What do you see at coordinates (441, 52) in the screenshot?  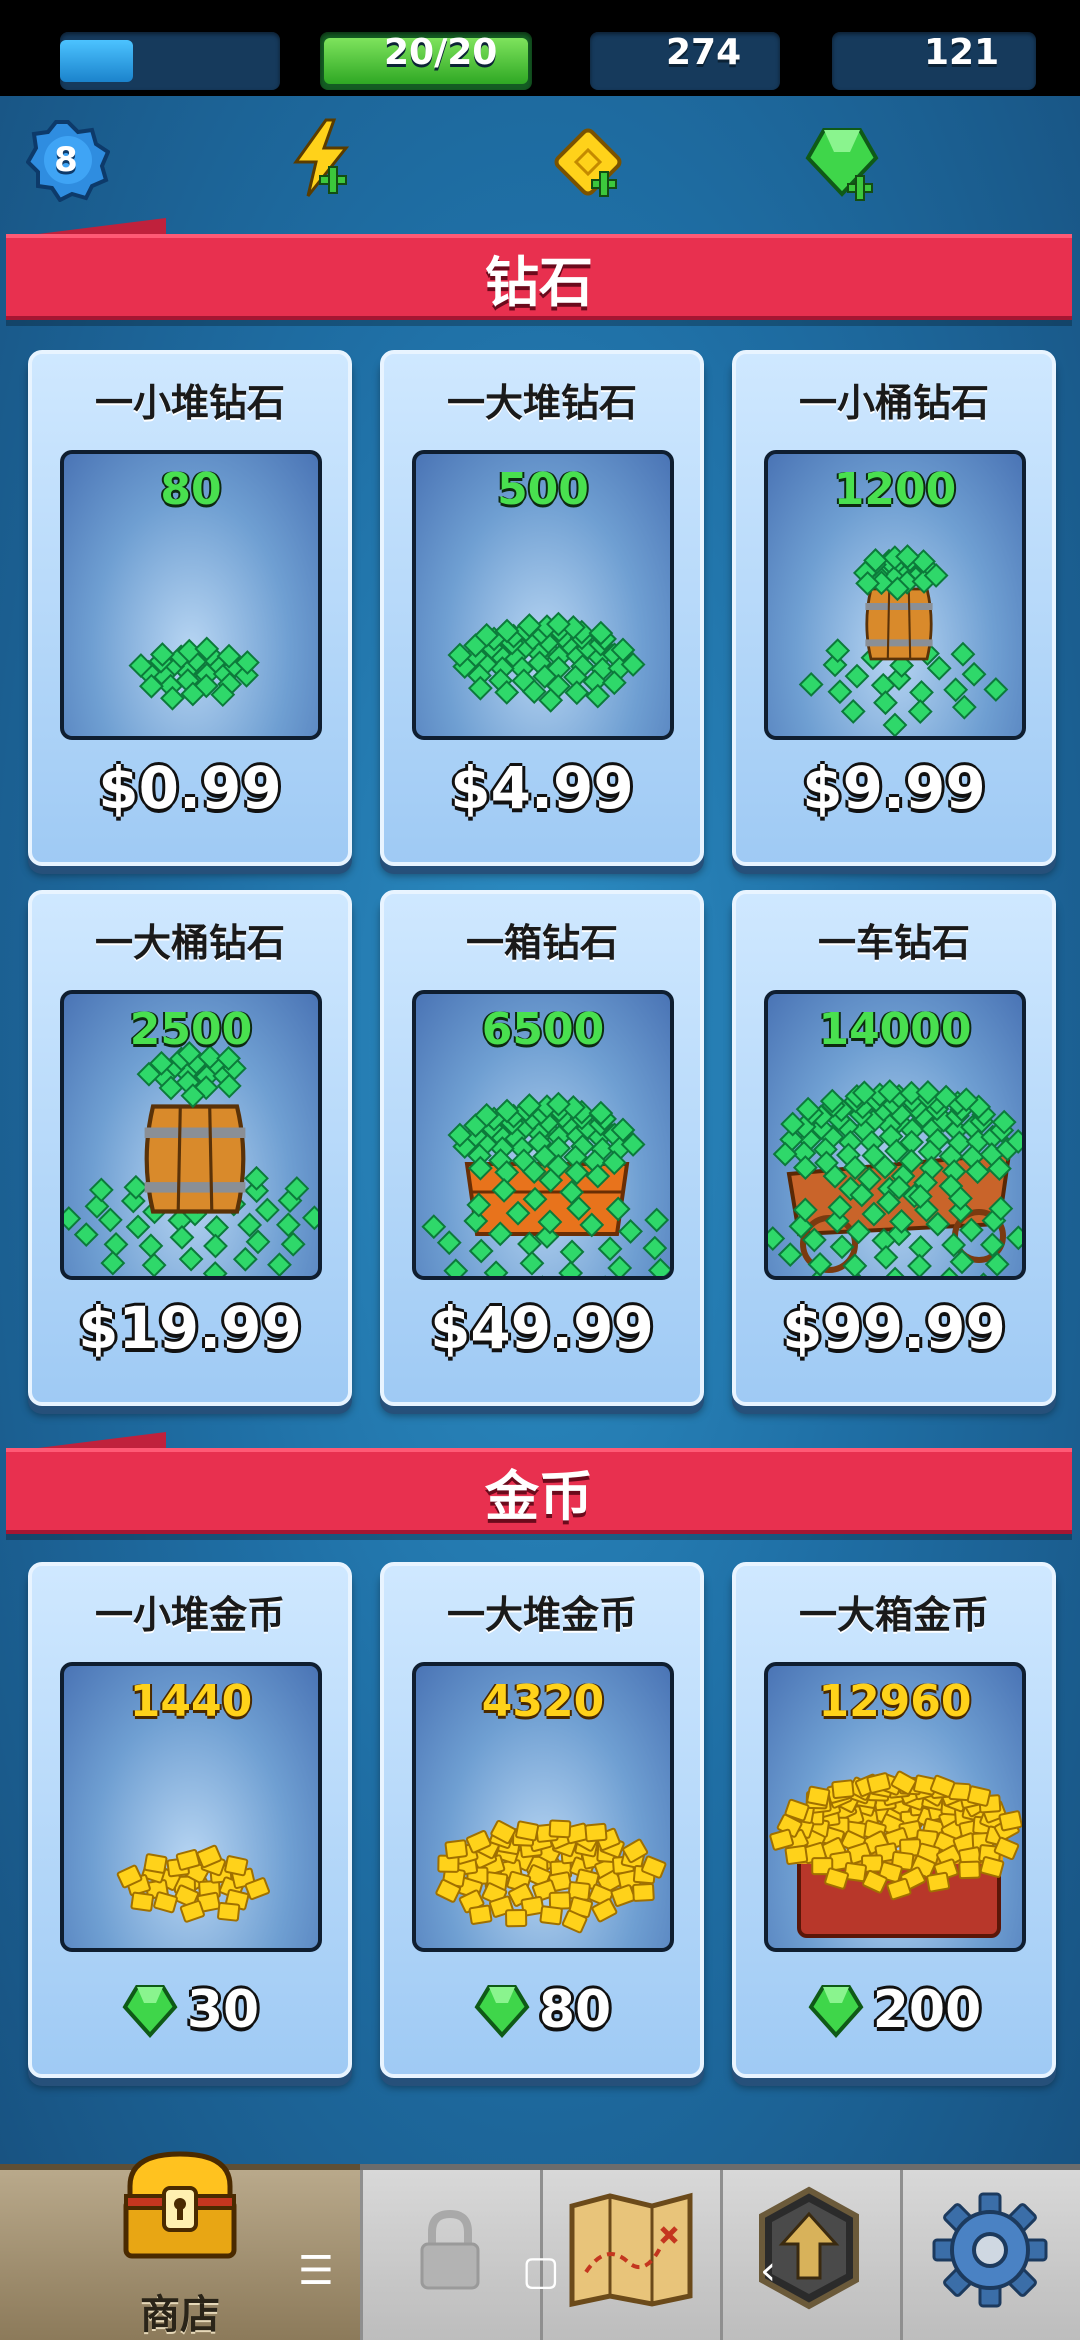 I see `energy-value: 20/20` at bounding box center [441, 52].